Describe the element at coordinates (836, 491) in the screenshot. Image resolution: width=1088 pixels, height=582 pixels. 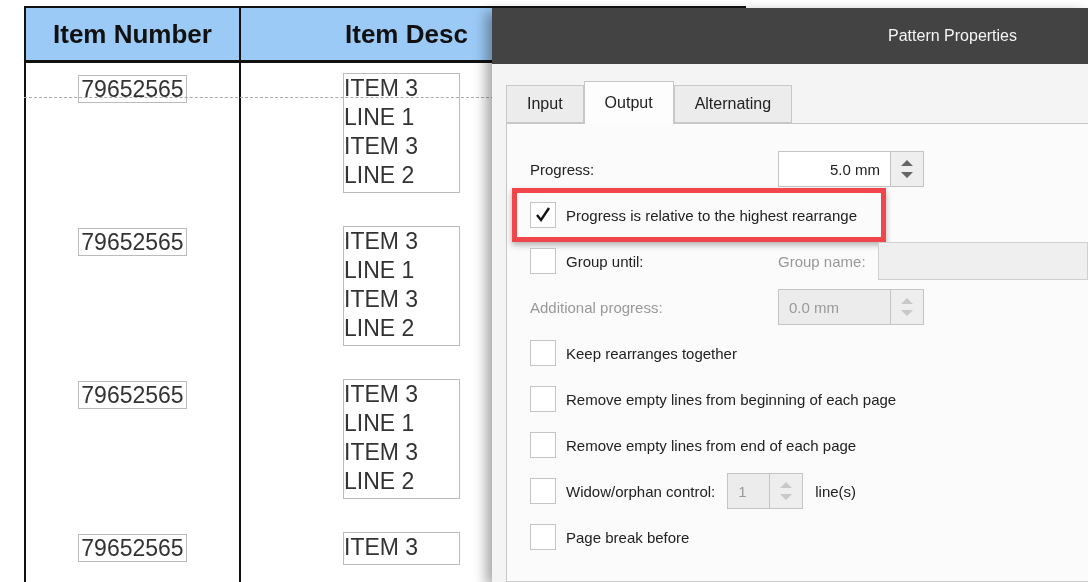
I see `unit-label: line(s)` at that location.